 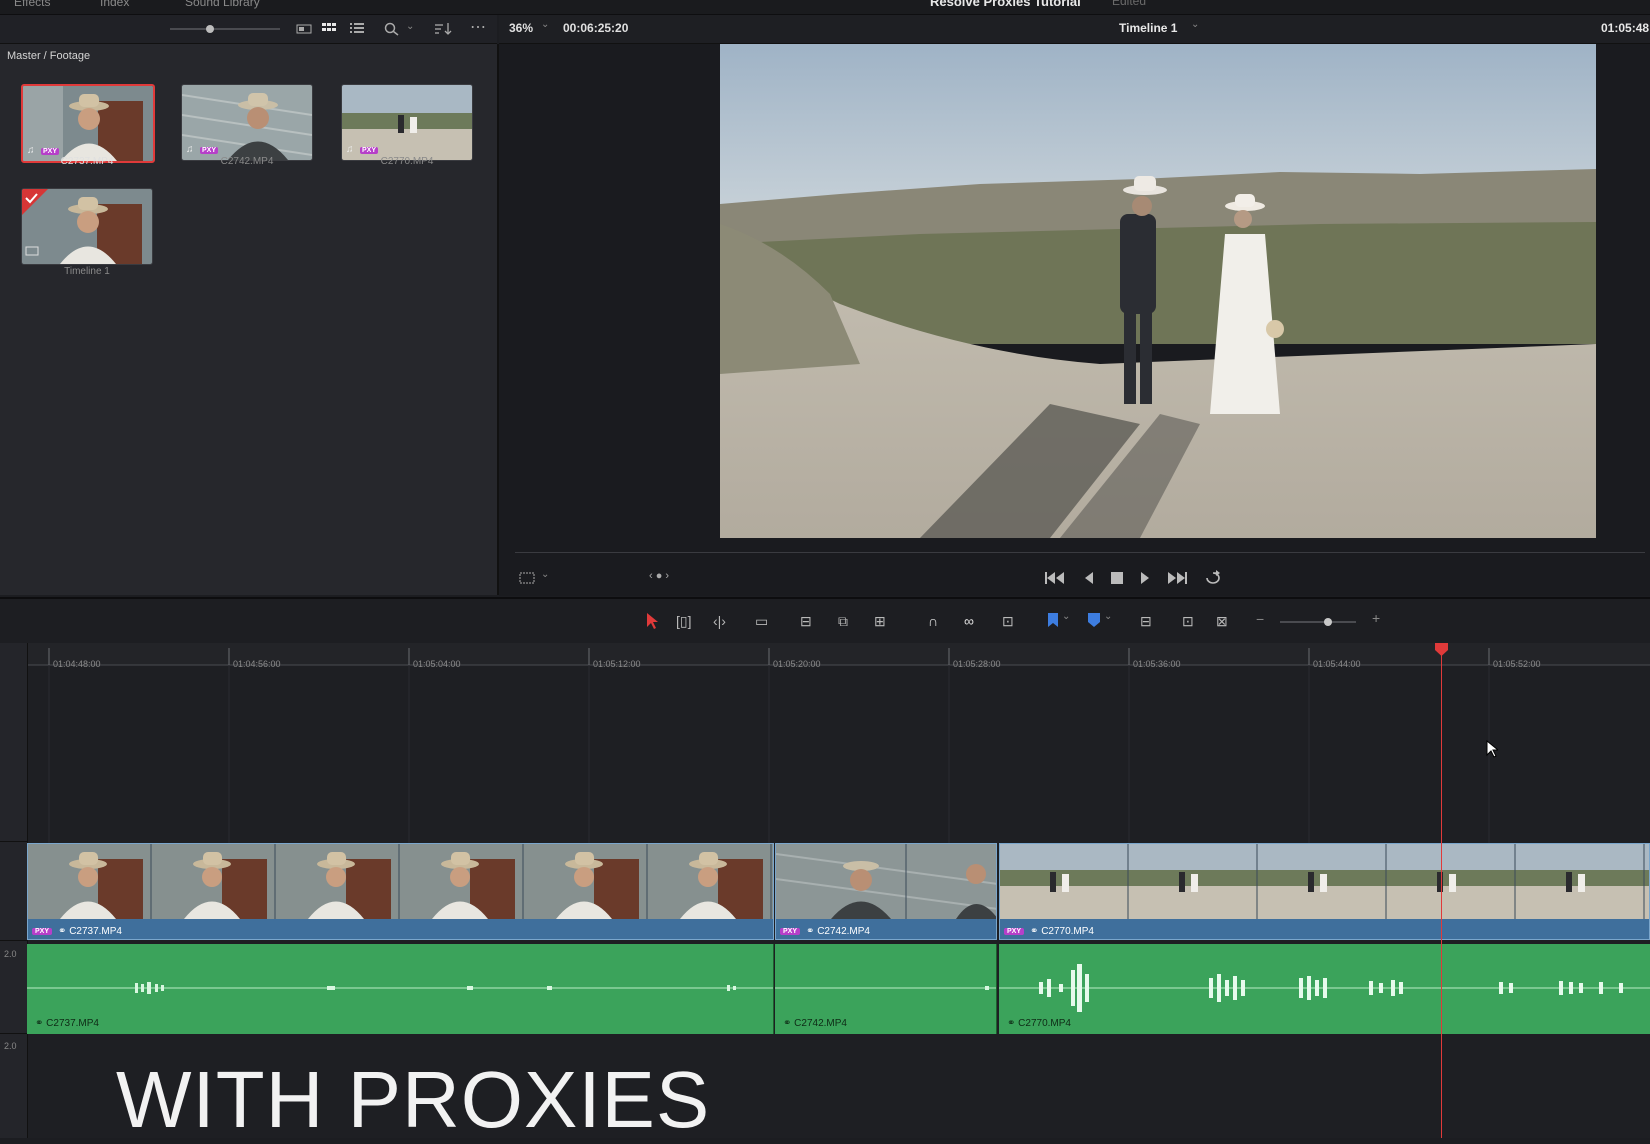 What do you see at coordinates (392, 29) in the screenshot?
I see `search-icon` at bounding box center [392, 29].